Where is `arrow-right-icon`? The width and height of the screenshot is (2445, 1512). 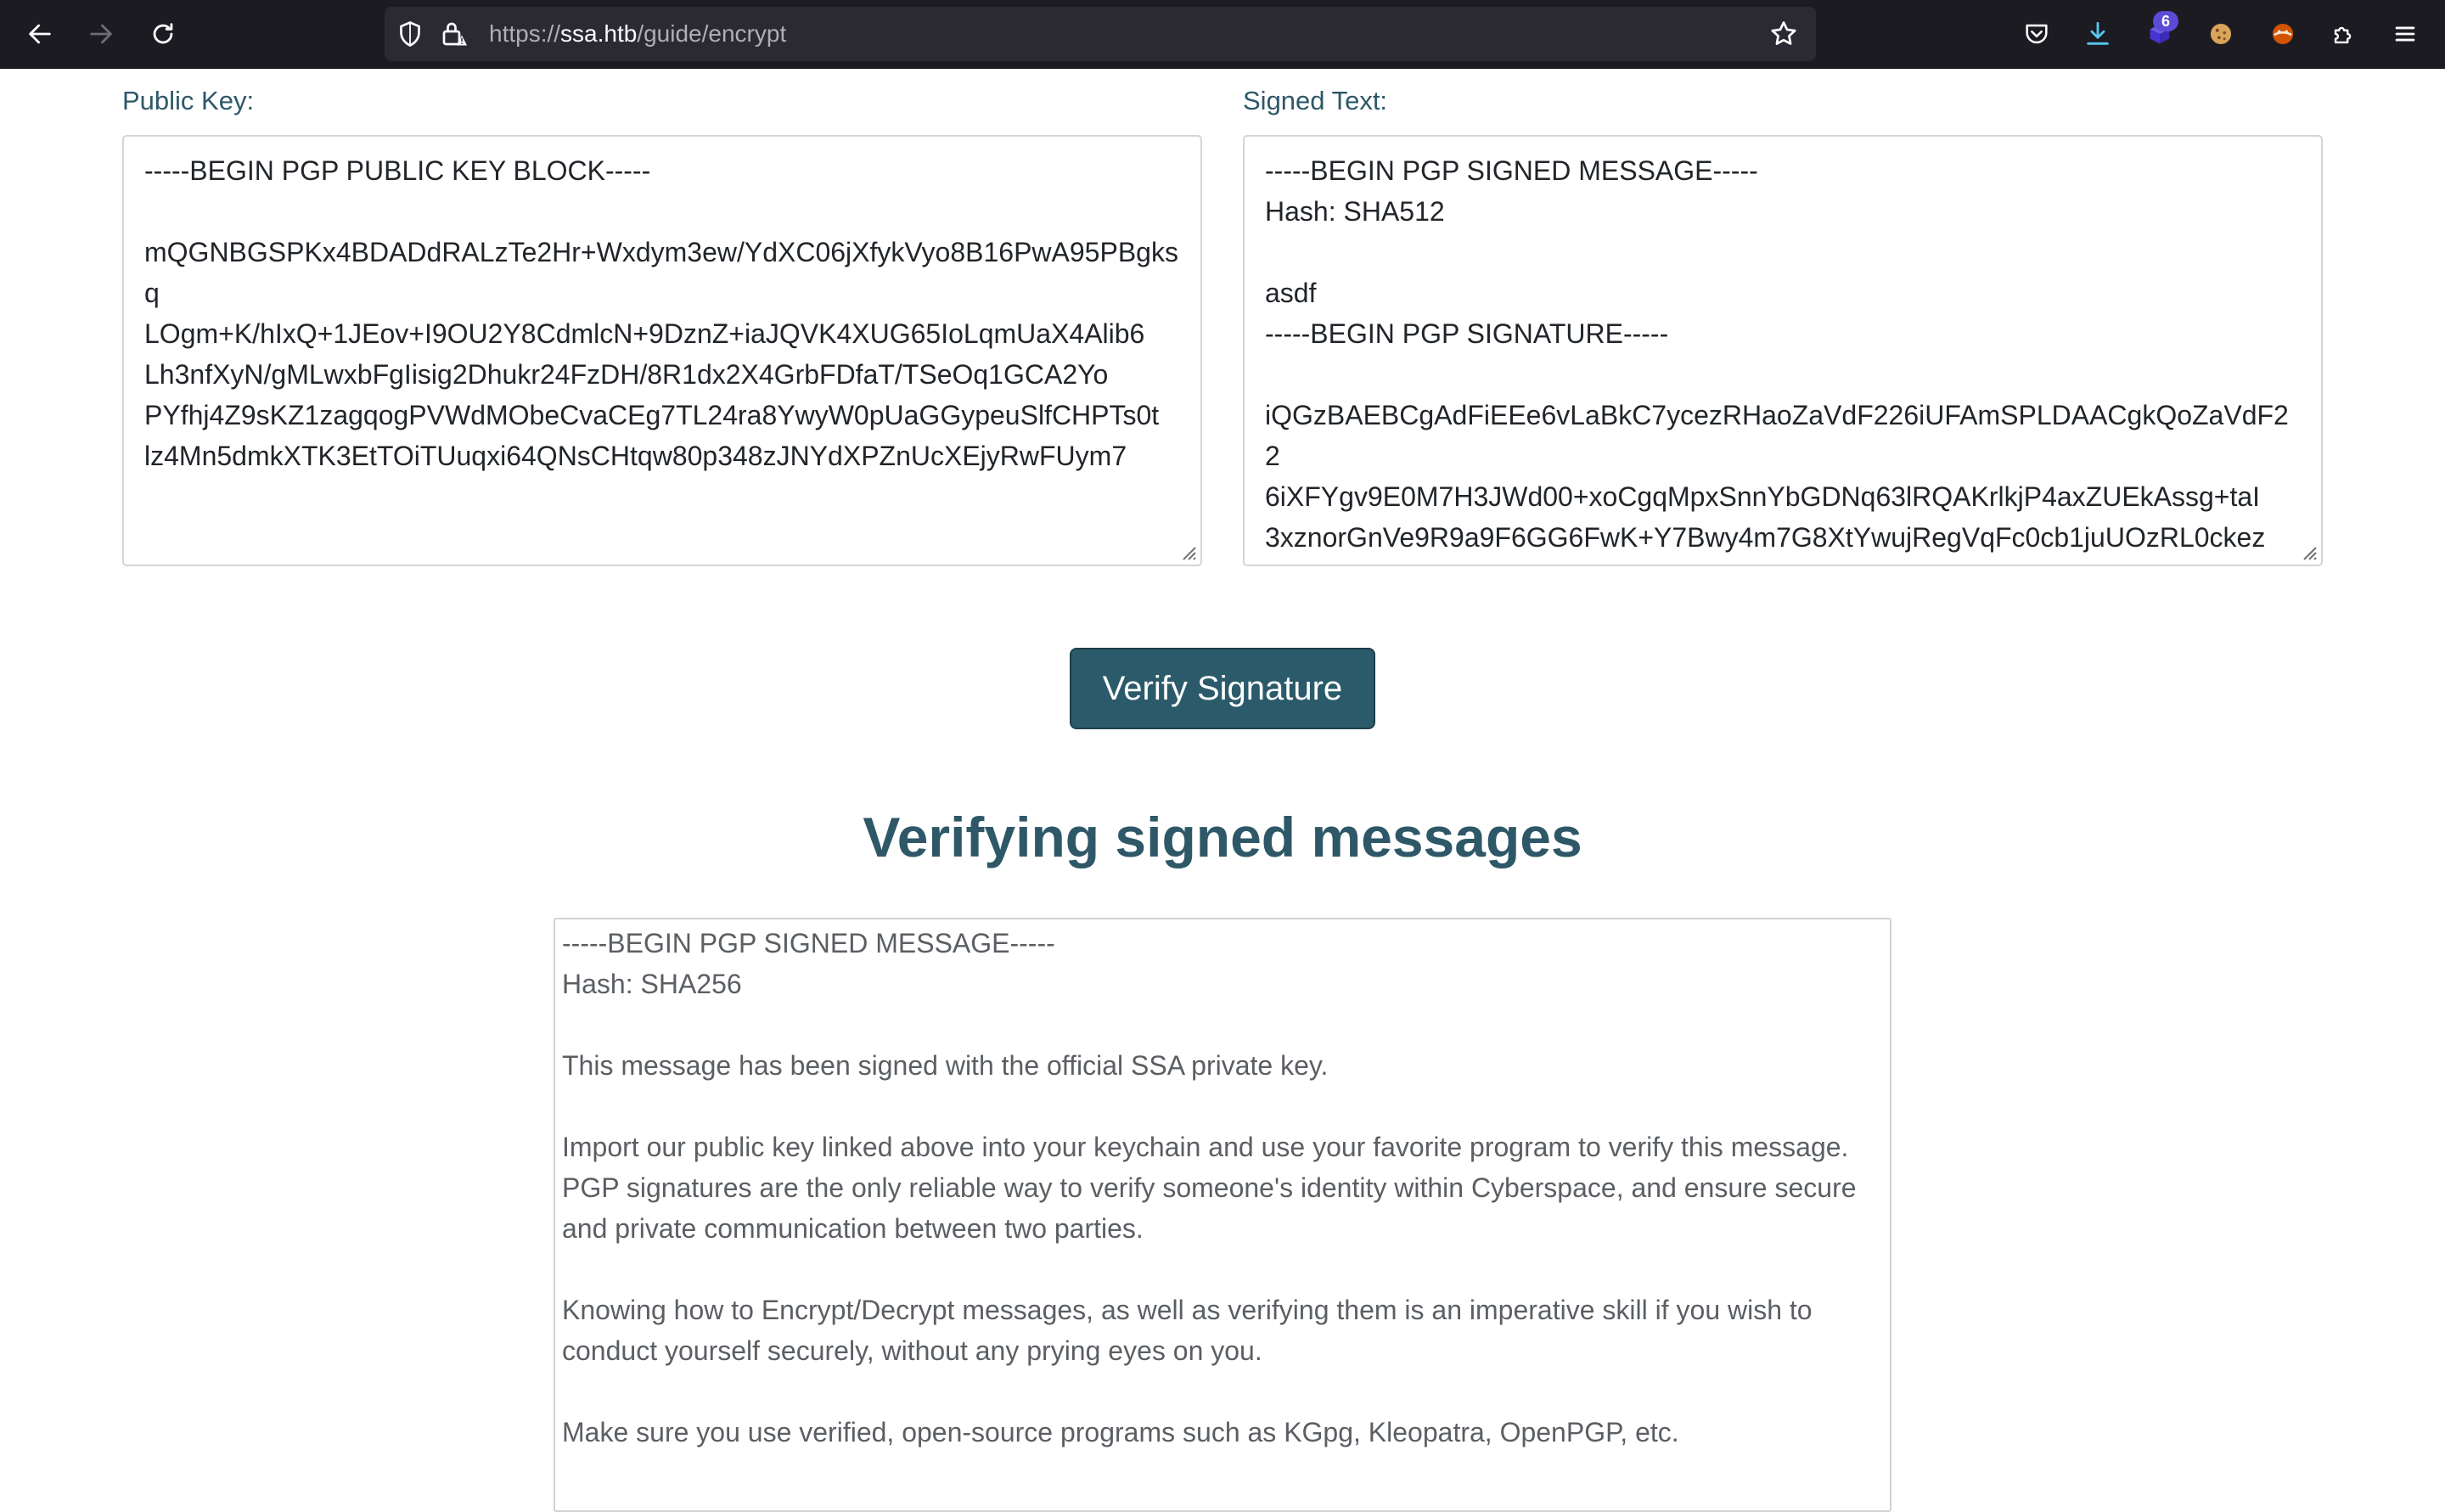
arrow-right-icon is located at coordinates (101, 34).